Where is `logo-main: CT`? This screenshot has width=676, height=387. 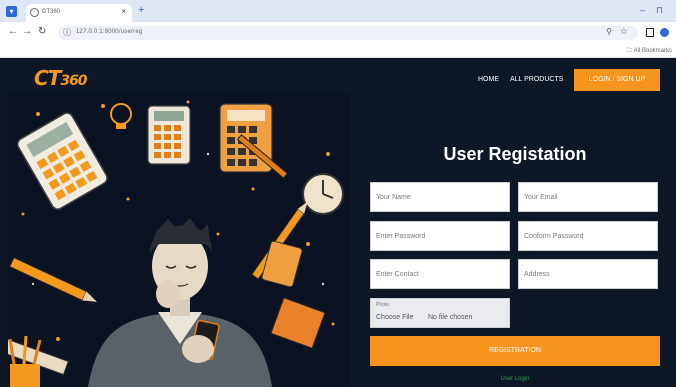 logo-main: CT is located at coordinates (47, 78).